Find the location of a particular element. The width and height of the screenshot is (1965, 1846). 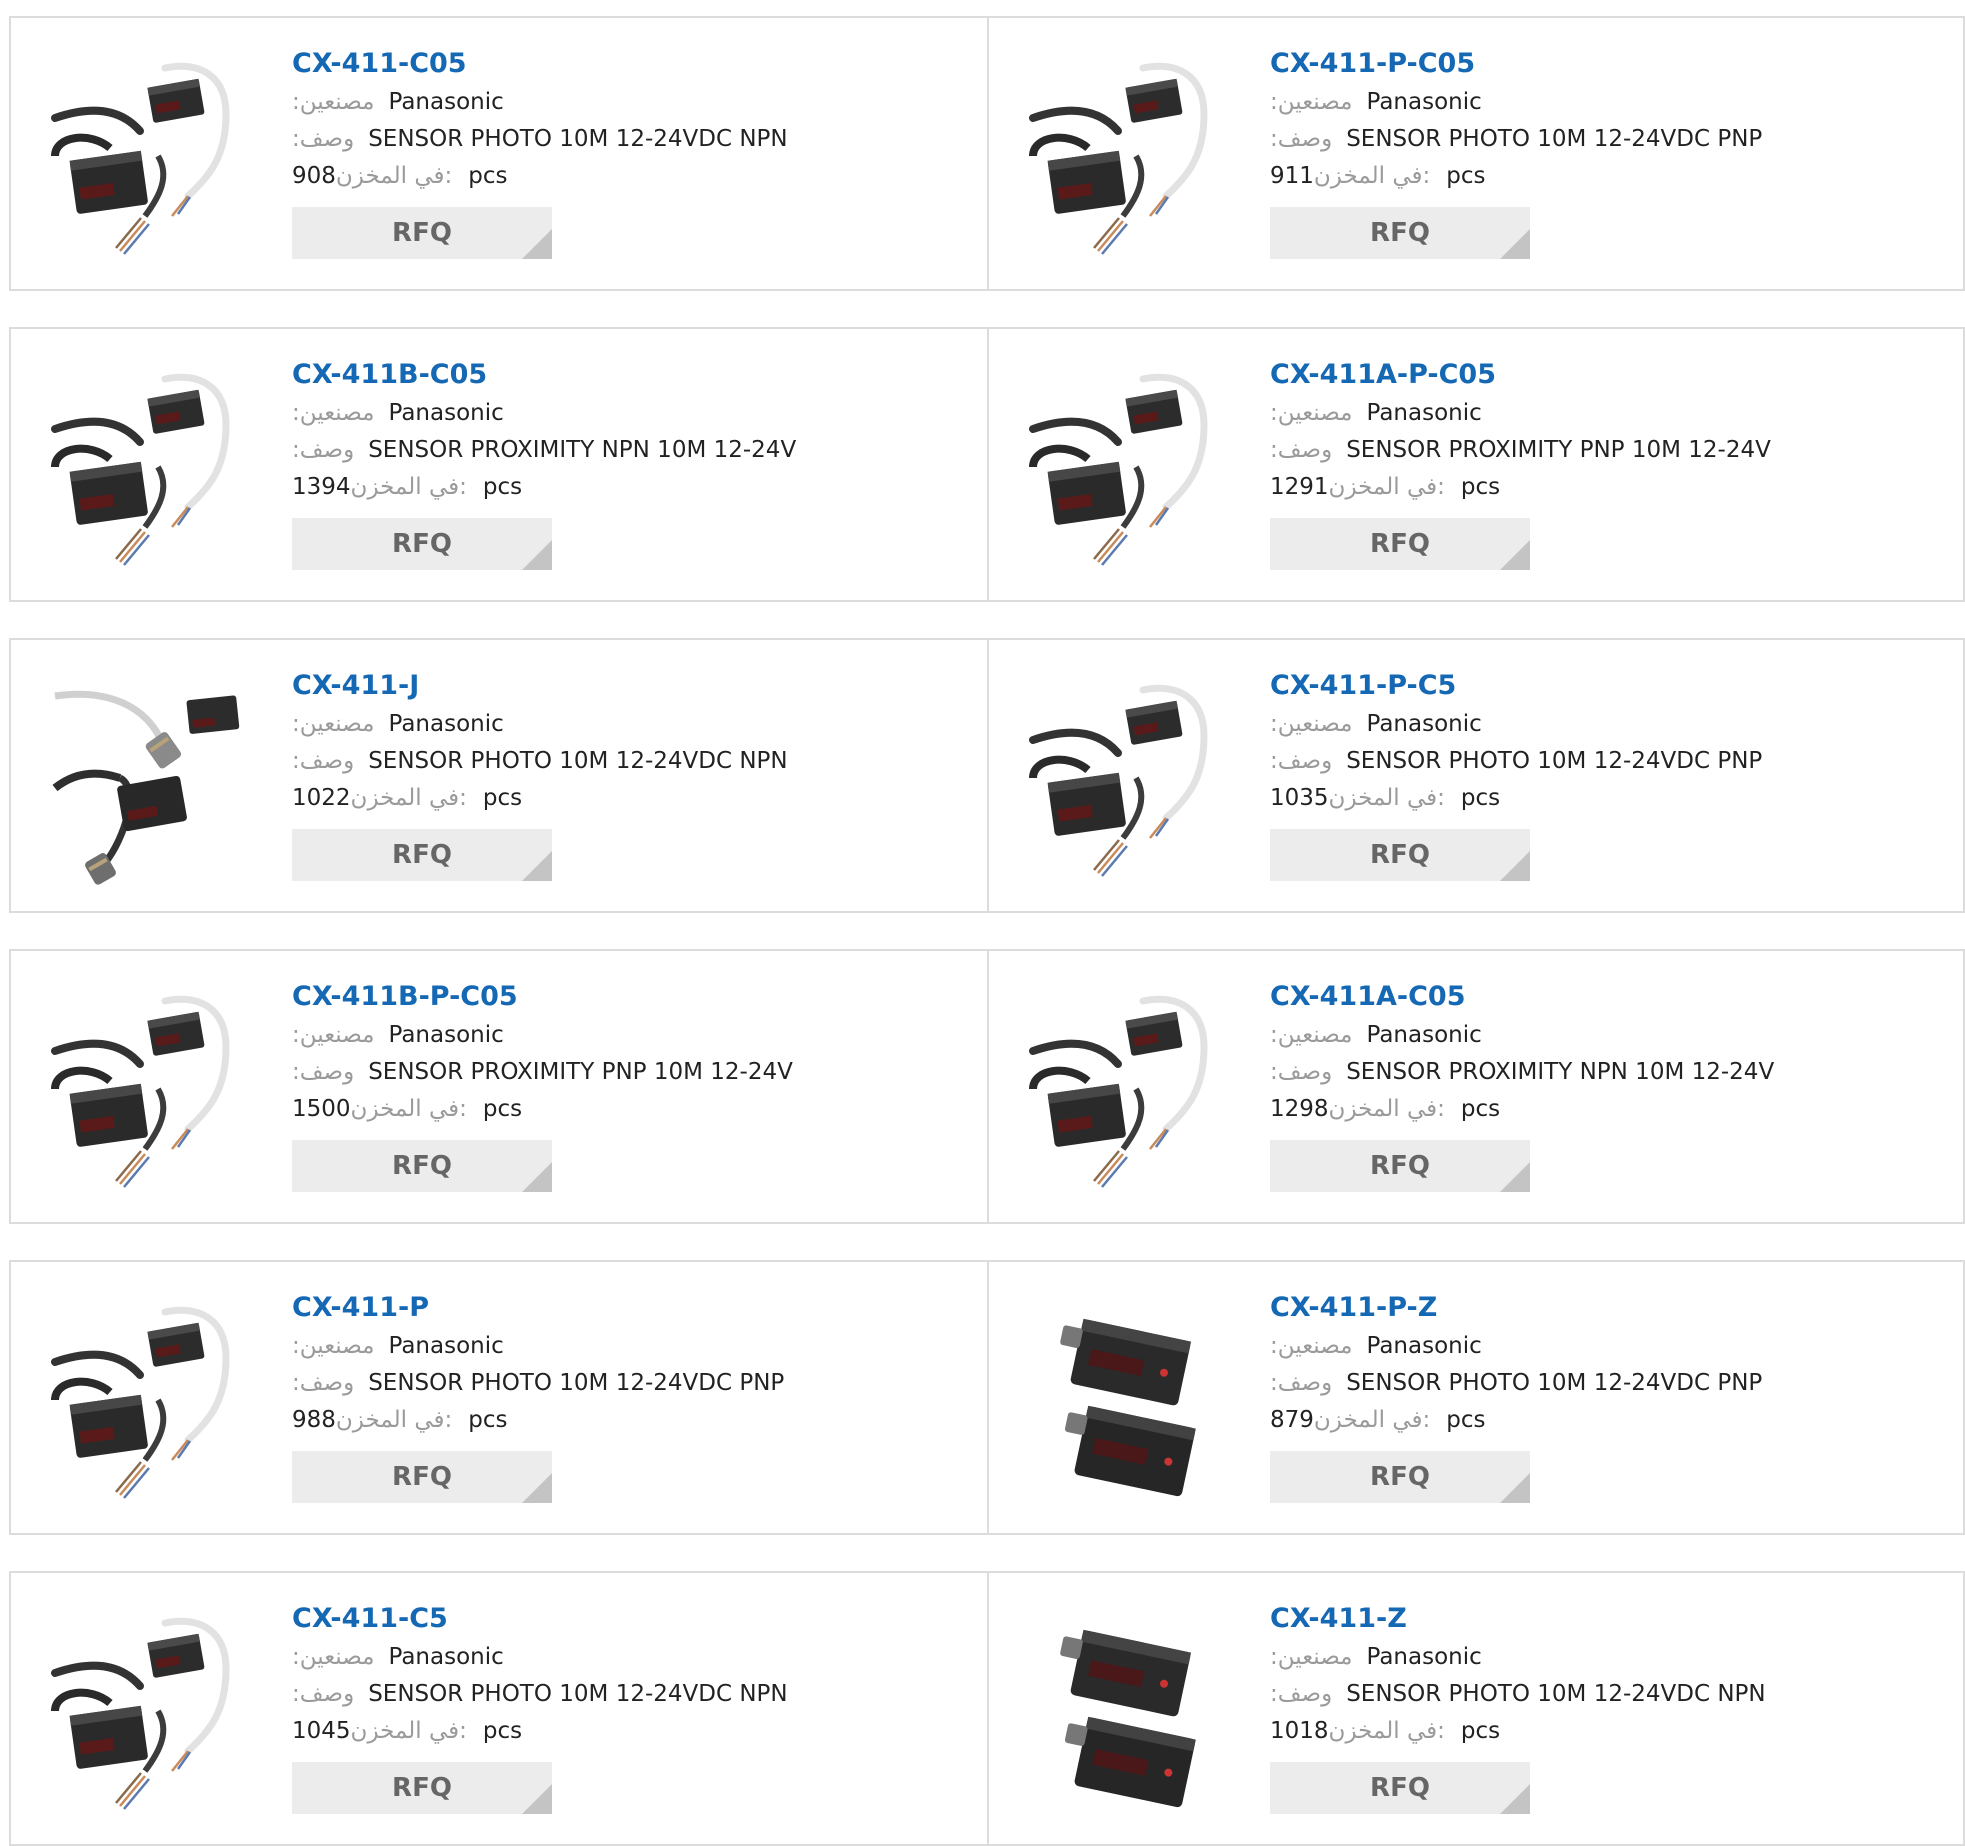

part-number-link: CX-411A-C05 is located at coordinates (1600, 997).